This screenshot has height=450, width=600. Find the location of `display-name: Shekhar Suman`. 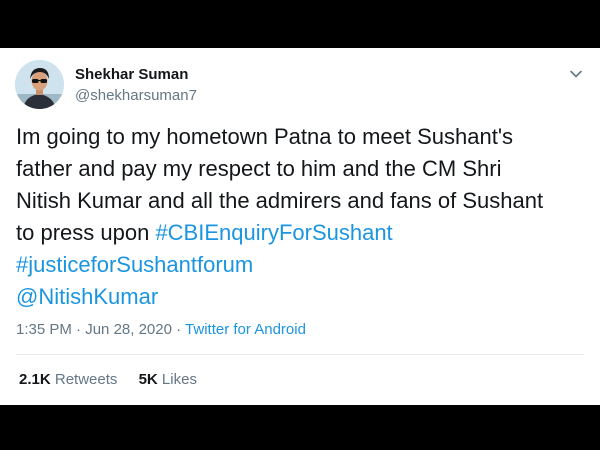

display-name: Shekhar Suman is located at coordinates (131, 74).